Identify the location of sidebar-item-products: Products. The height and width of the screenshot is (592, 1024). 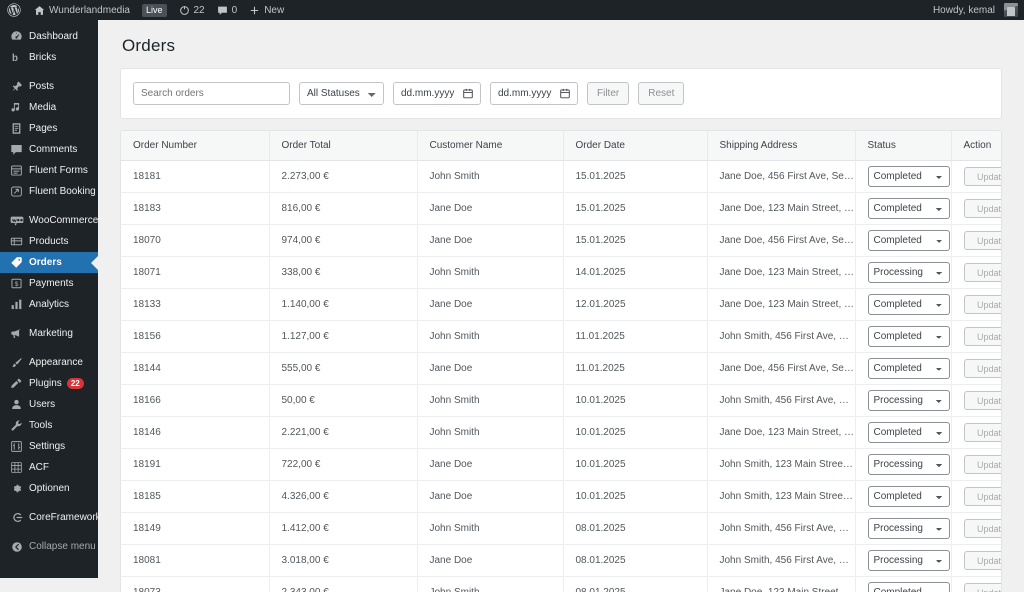
(49, 241).